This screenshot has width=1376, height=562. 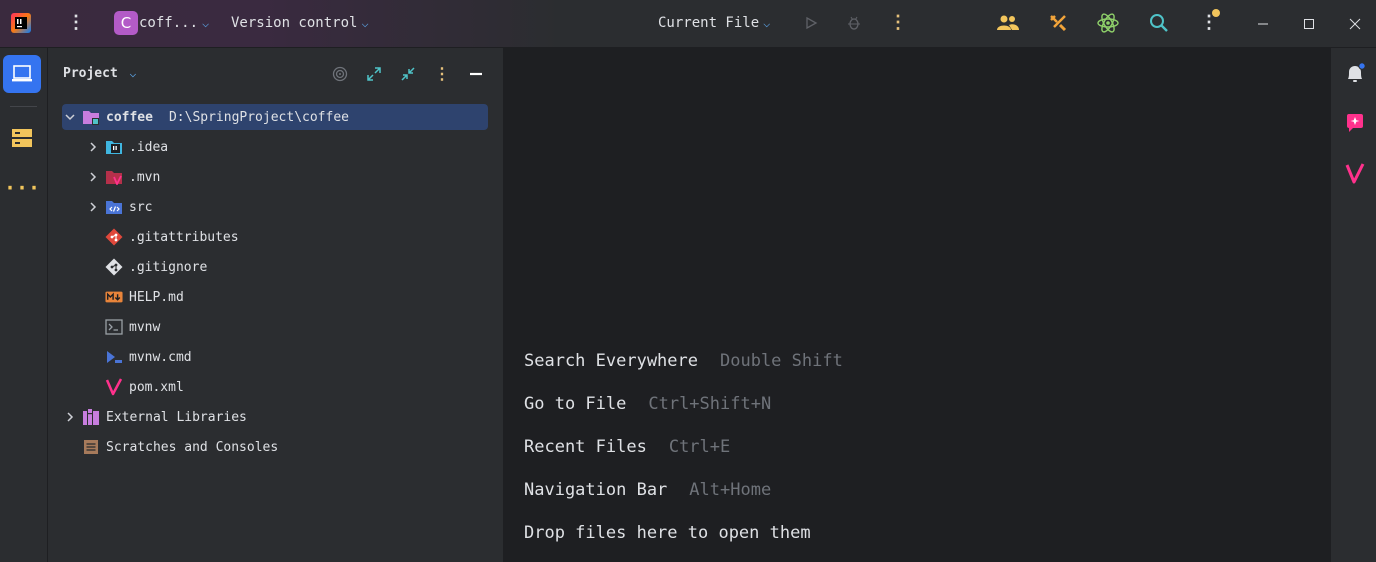 What do you see at coordinates (22, 138) in the screenshot?
I see `structure-tool-button` at bounding box center [22, 138].